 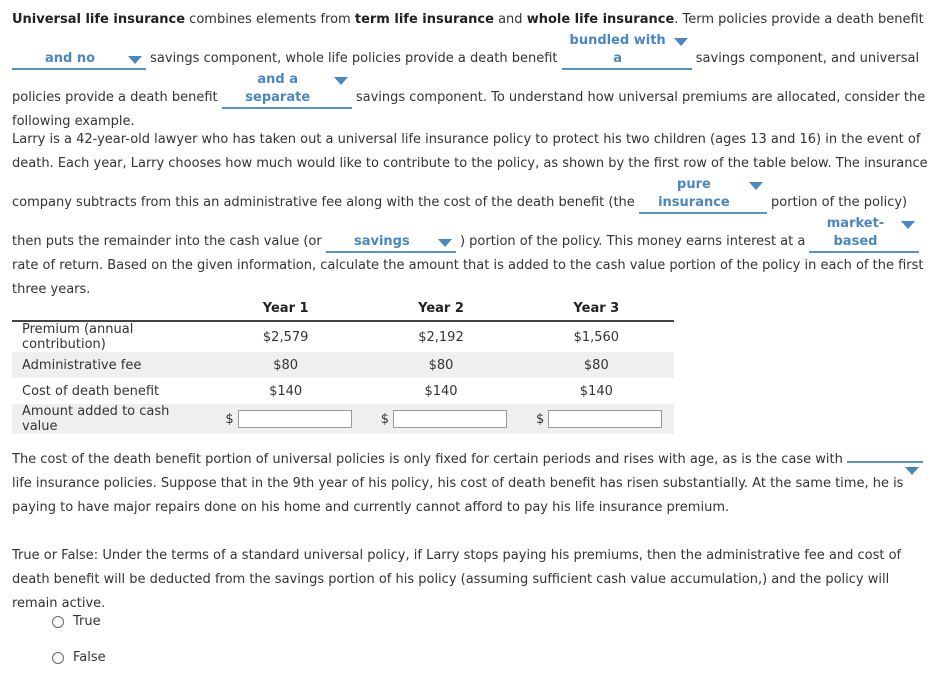 I want to click on row-label: Premium (annual contribution), so click(x=78, y=337).